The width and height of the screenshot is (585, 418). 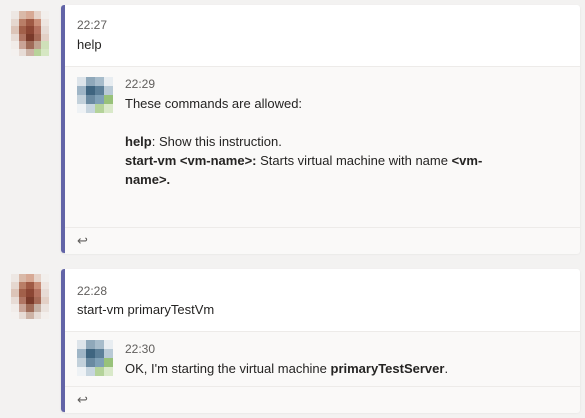 I want to click on vm-name: primaryTestServer, so click(x=387, y=368).